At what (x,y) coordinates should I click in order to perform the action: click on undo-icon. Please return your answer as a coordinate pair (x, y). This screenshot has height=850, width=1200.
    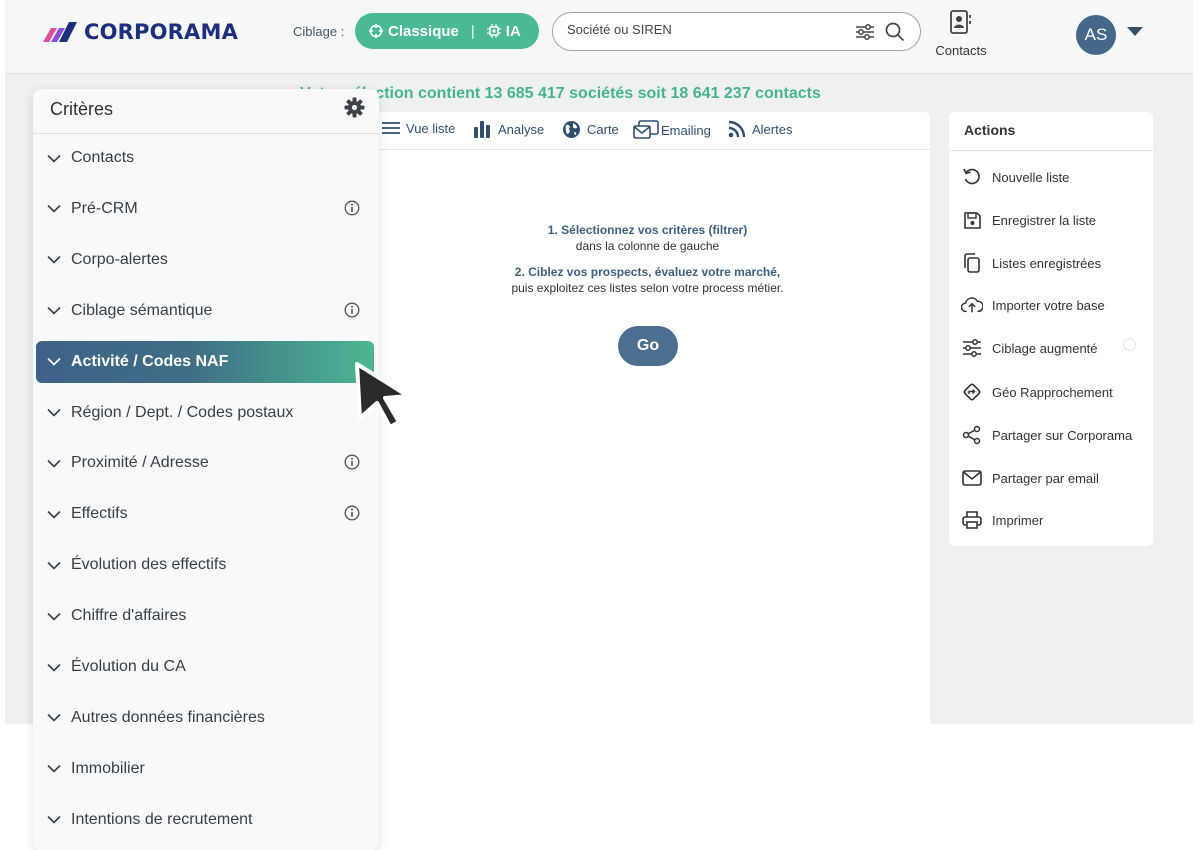
    Looking at the image, I should click on (972, 177).